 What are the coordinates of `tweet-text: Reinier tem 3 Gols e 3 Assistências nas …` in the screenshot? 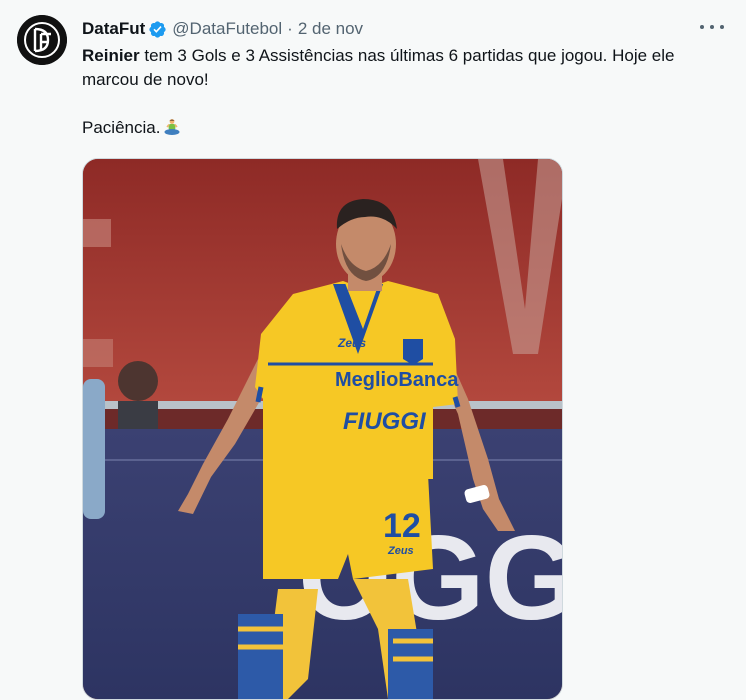 It's located at (407, 92).